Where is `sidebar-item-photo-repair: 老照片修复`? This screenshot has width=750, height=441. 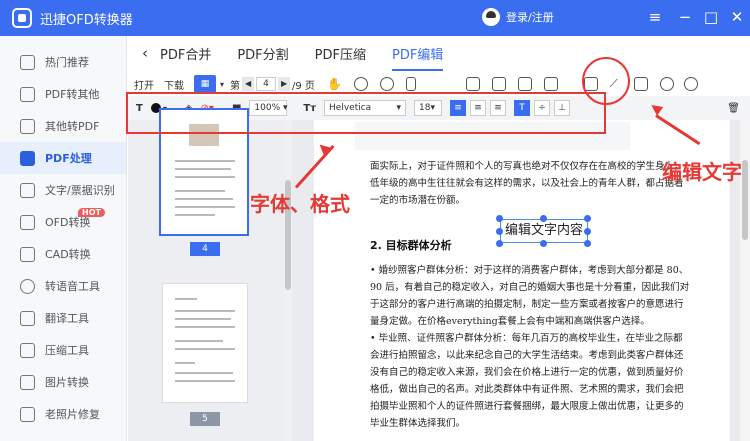 sidebar-item-photo-repair: 老照片修复 is located at coordinates (63, 414).